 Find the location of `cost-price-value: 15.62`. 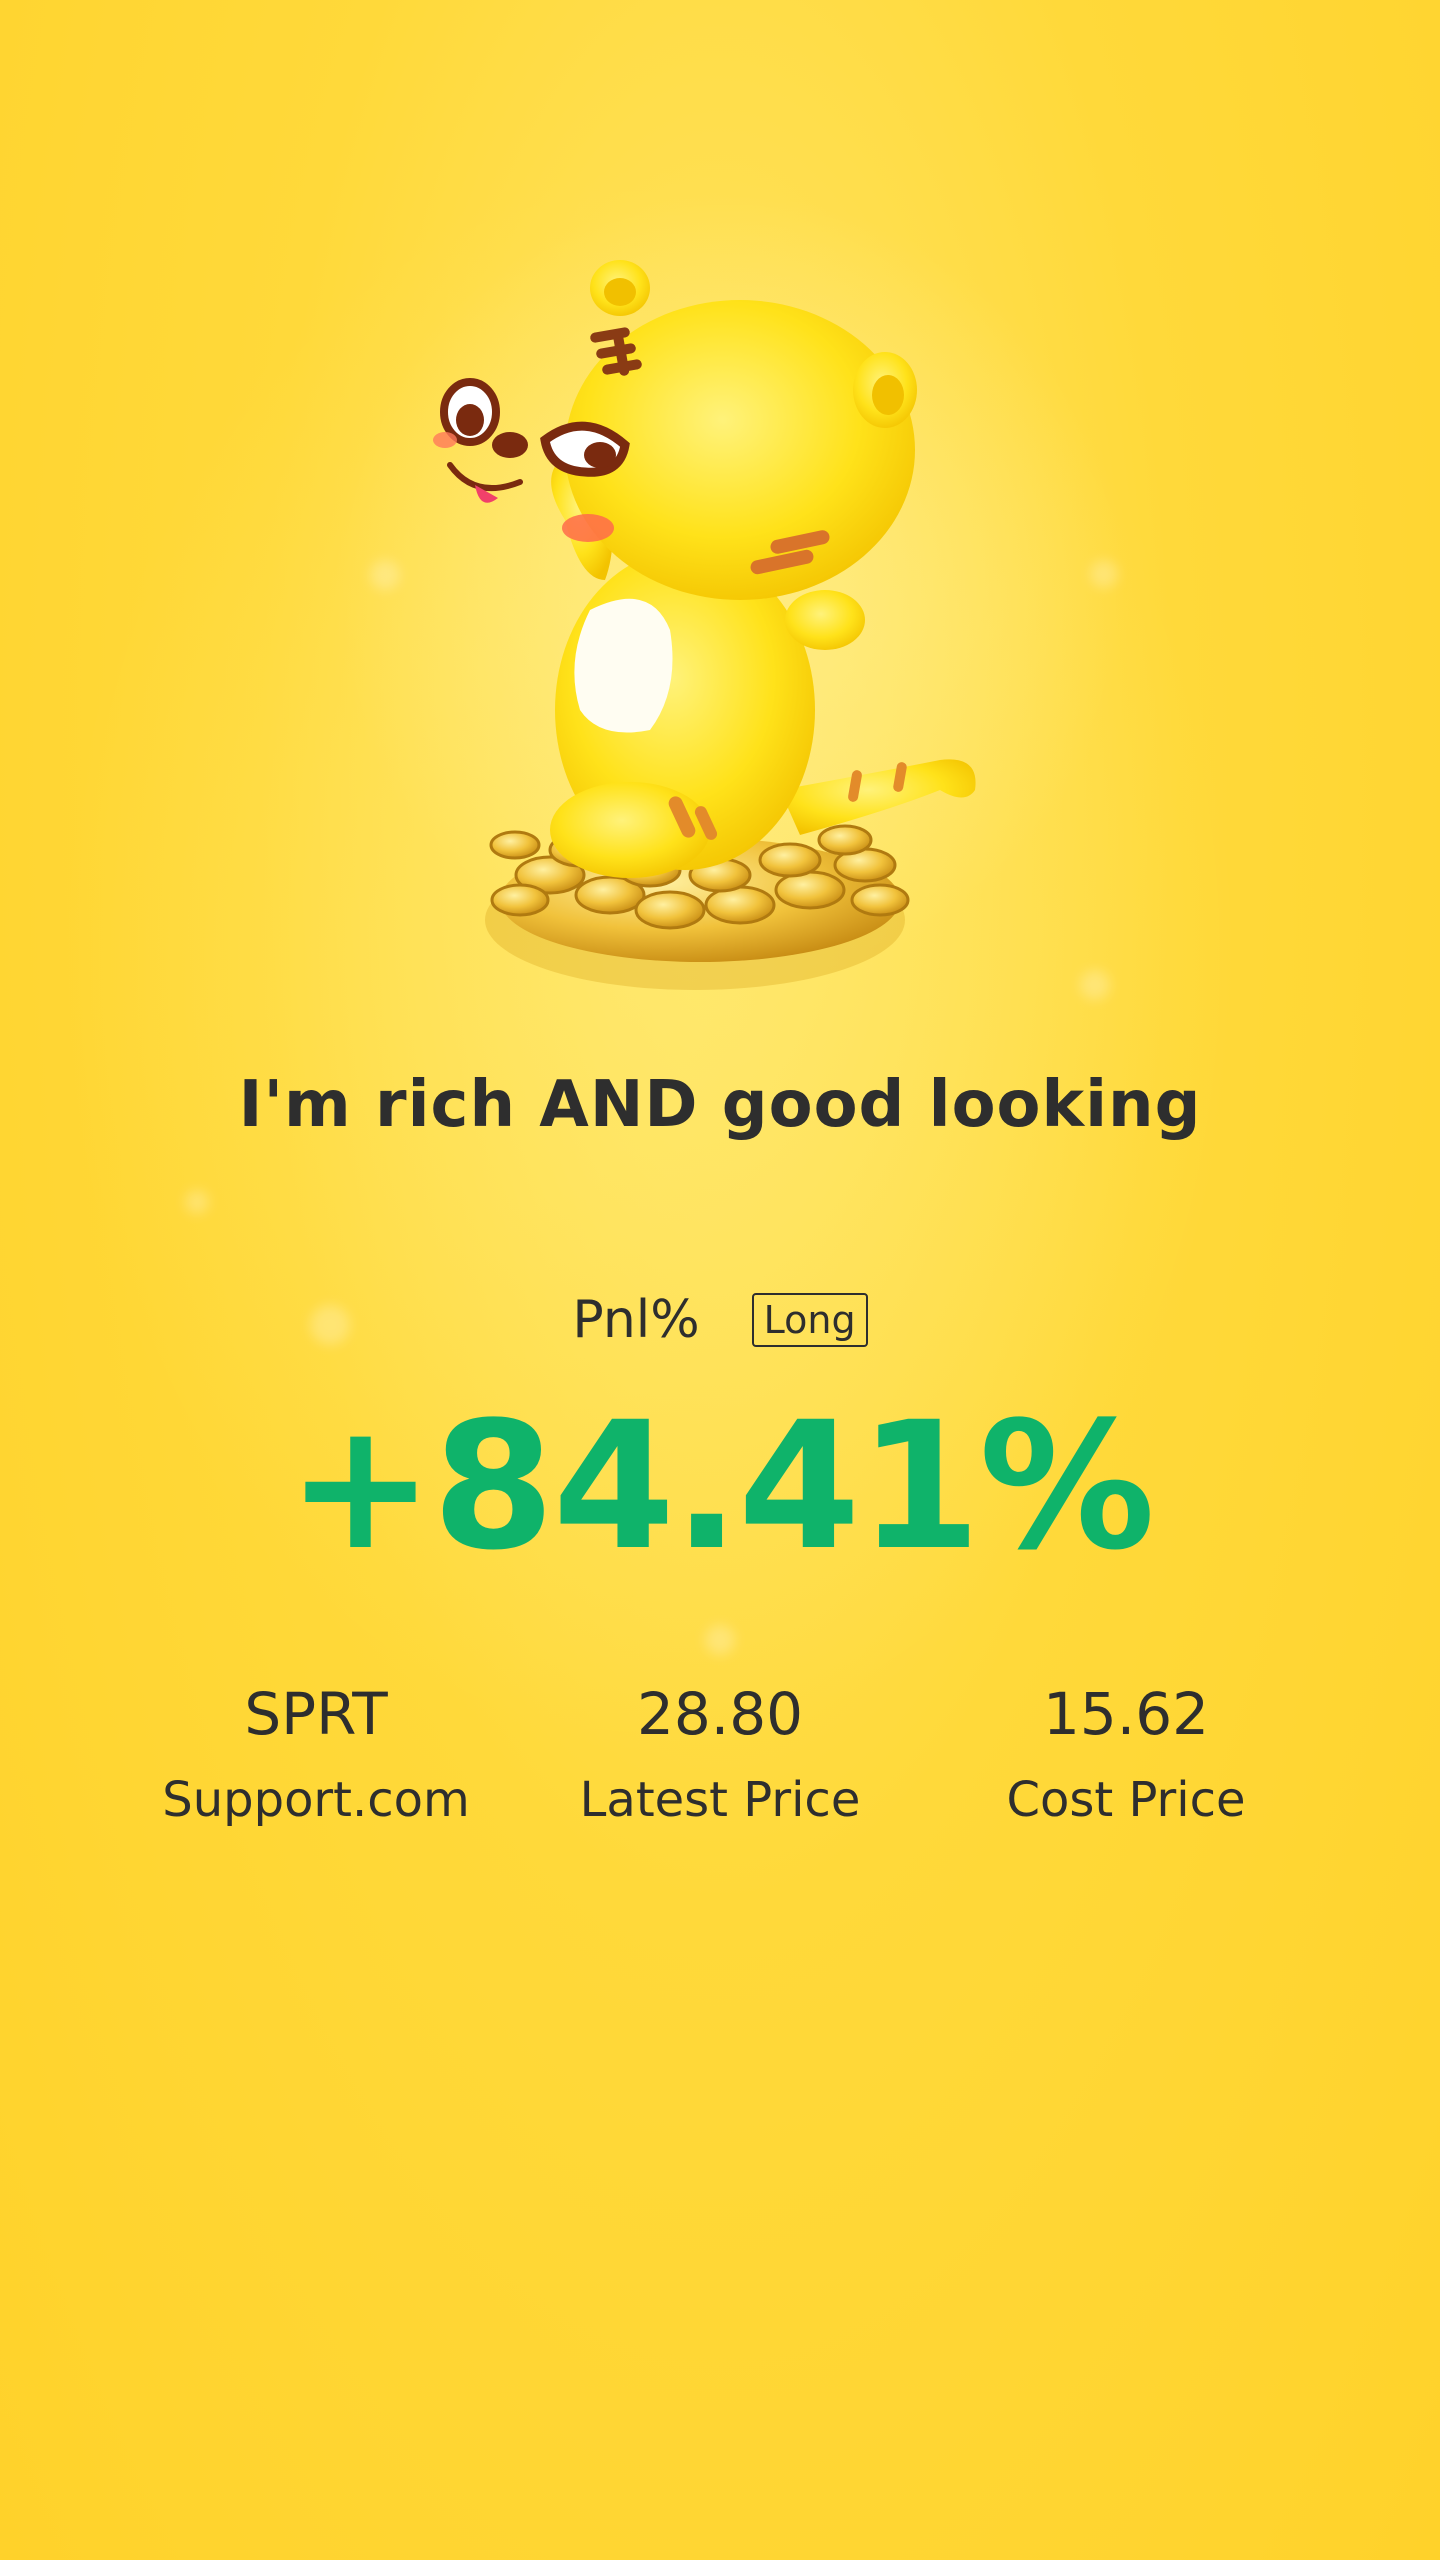

cost-price-value: 15.62 is located at coordinates (1126, 1714).